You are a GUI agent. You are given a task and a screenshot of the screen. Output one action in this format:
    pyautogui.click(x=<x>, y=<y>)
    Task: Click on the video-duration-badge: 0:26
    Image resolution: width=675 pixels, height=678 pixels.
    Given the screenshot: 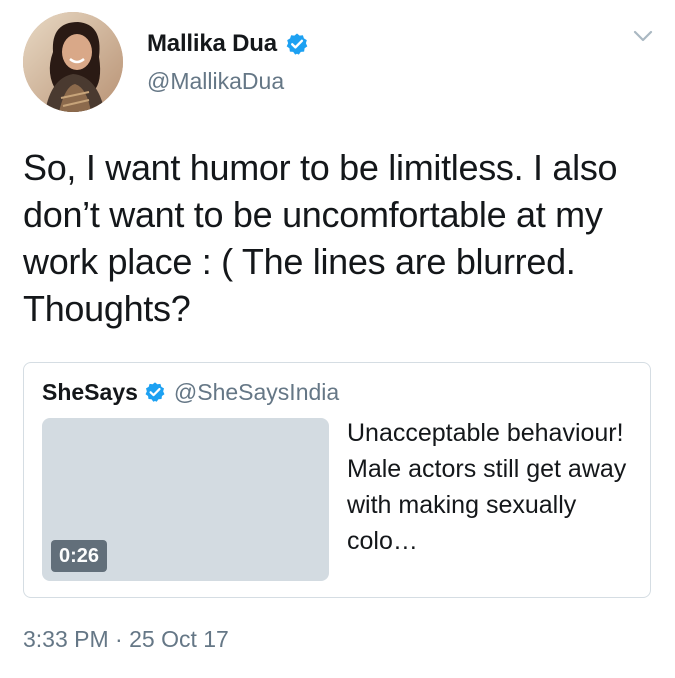 What is the action you would take?
    pyautogui.click(x=79, y=556)
    